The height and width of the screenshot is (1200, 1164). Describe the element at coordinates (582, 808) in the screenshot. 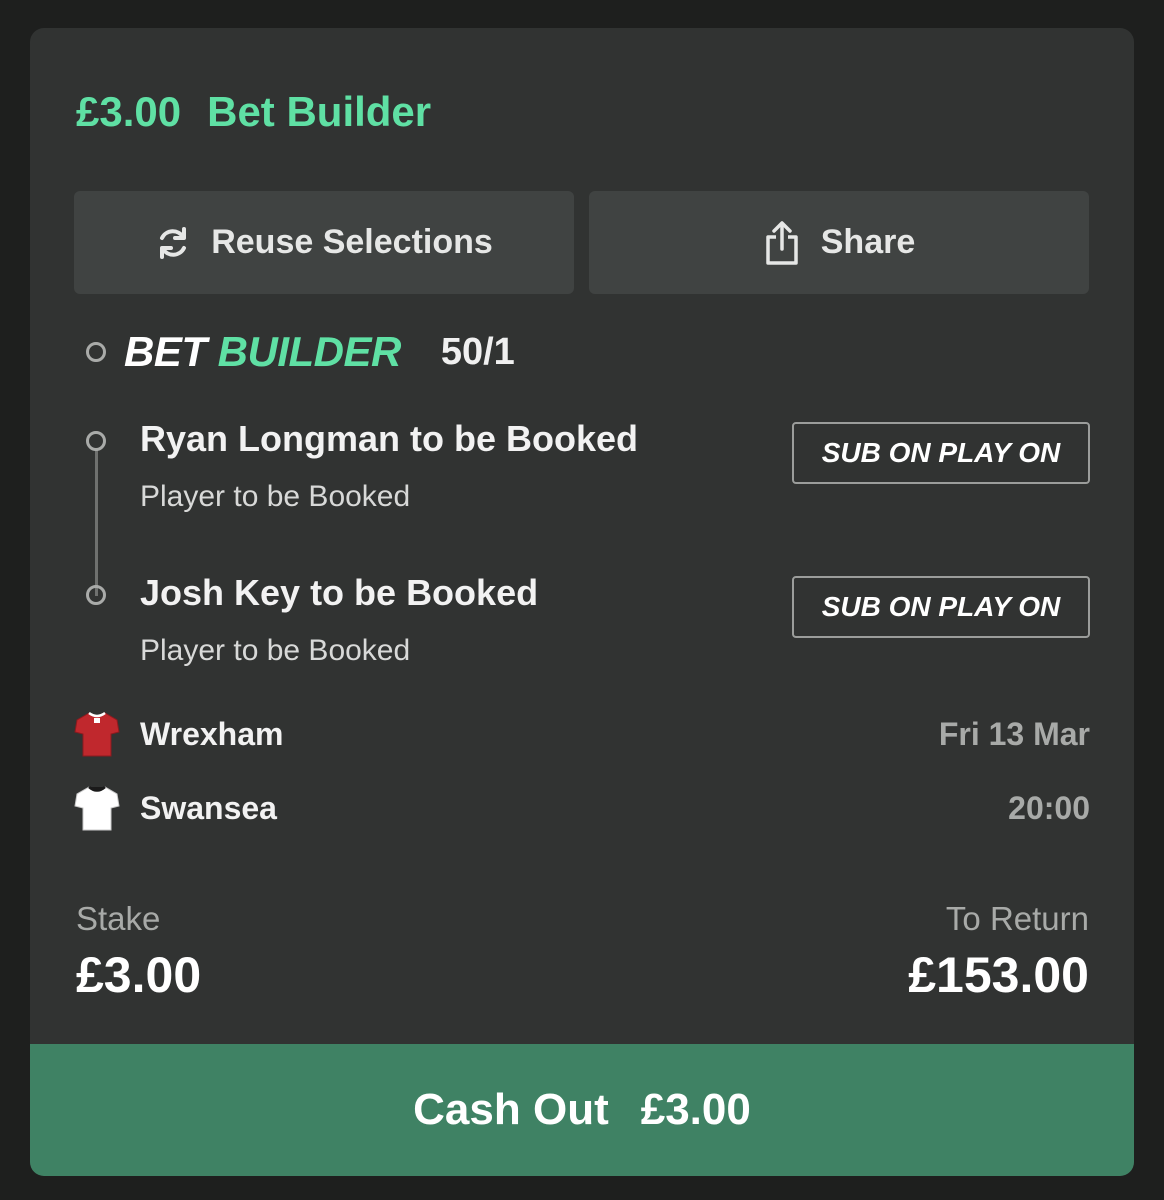

I see `away-team-row: Swansea 20:00` at that location.